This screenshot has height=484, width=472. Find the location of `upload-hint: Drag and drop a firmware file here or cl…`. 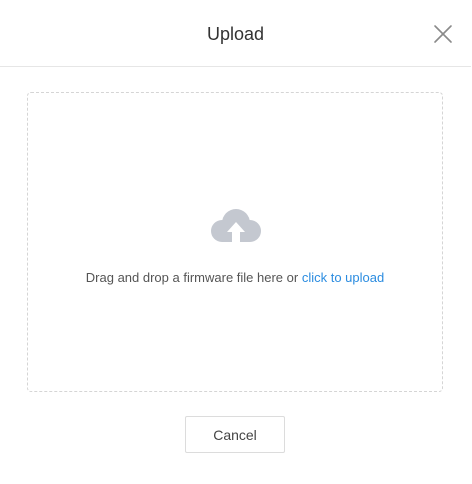

upload-hint: Drag and drop a firmware file here or cl… is located at coordinates (235, 278).